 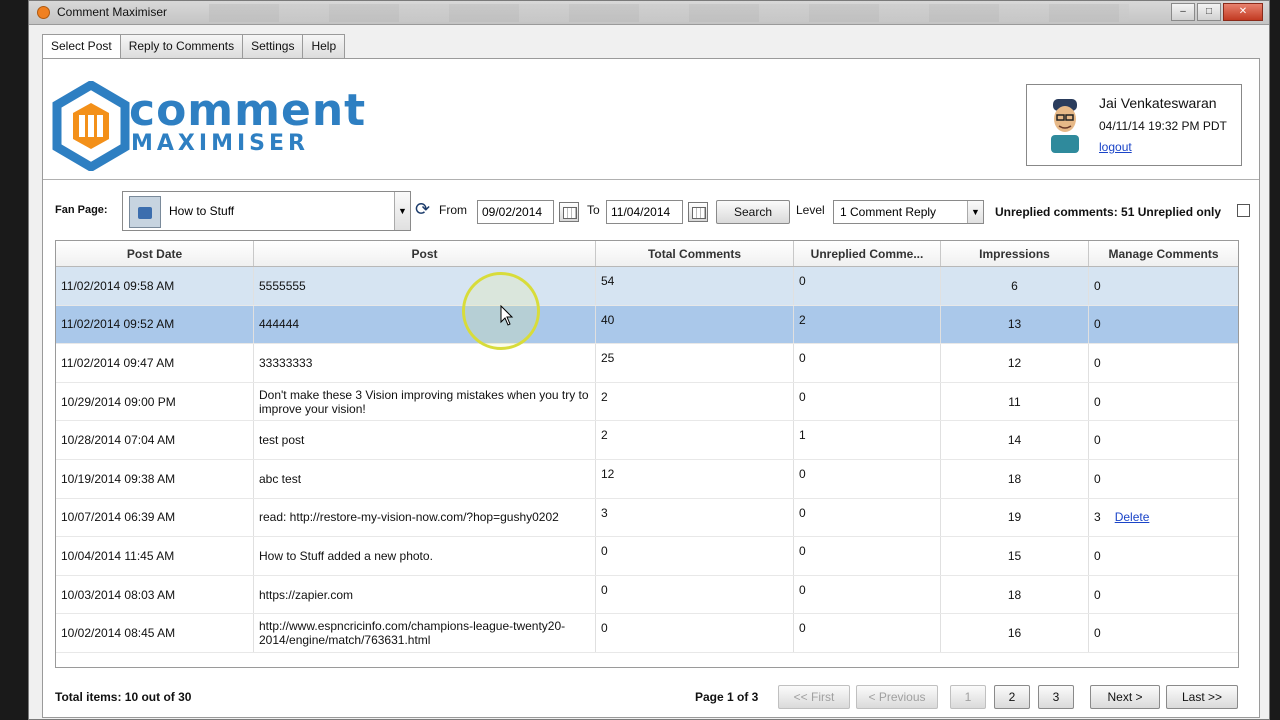 What do you see at coordinates (695, 440) in the screenshot?
I see `total-comments-cell: 2` at bounding box center [695, 440].